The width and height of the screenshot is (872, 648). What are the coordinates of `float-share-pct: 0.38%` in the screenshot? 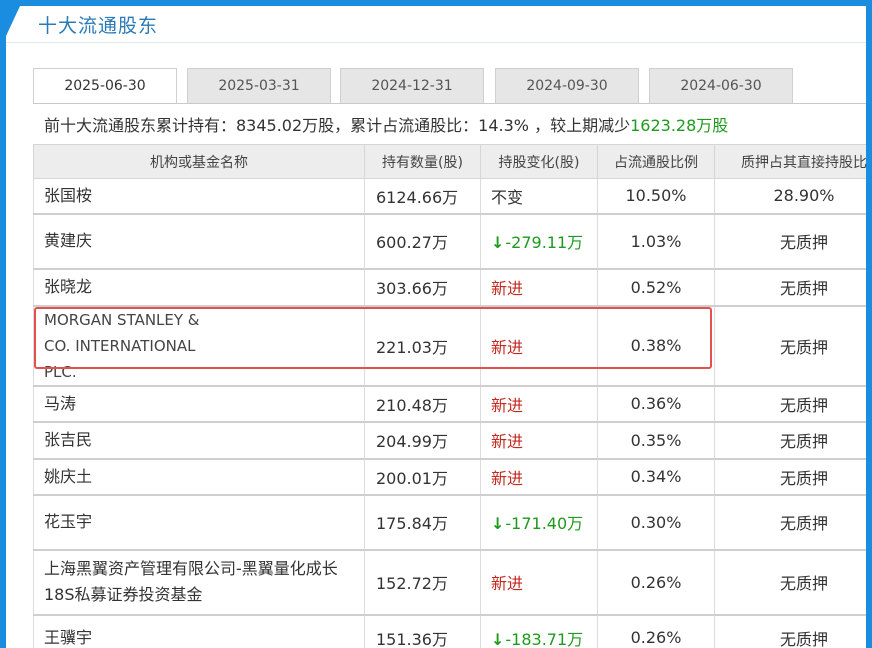 It's located at (656, 346).